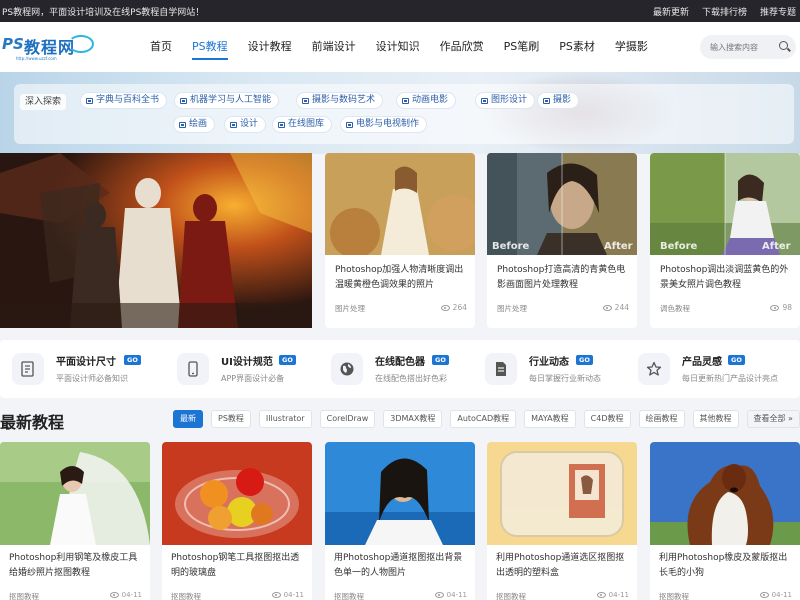 The image size is (800, 600). Describe the element at coordinates (550, 369) in the screenshot. I see `feature-industry-news: 行业动态 GO 每日掌握行业新动态` at that location.